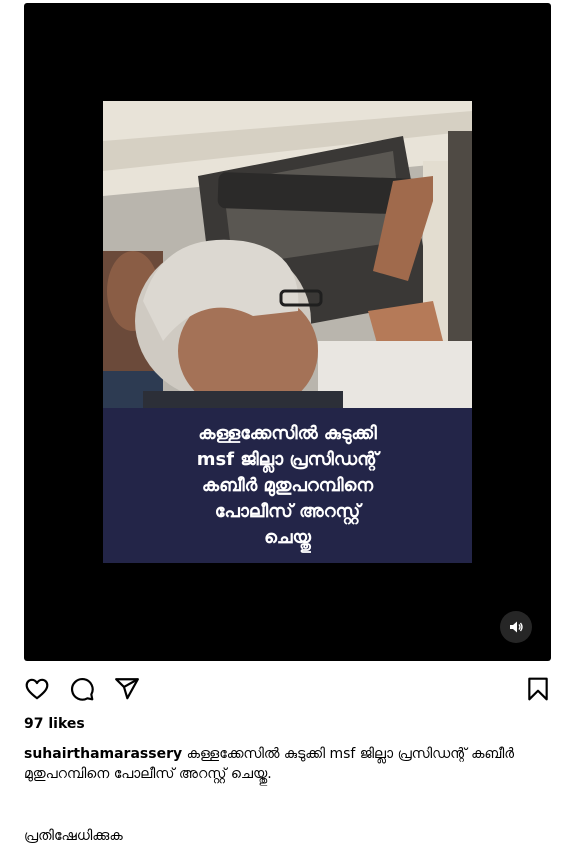 The height and width of the screenshot is (852, 580). I want to click on overlay-line: പോലീസ് അറസ്റ്റ്, so click(287, 511).